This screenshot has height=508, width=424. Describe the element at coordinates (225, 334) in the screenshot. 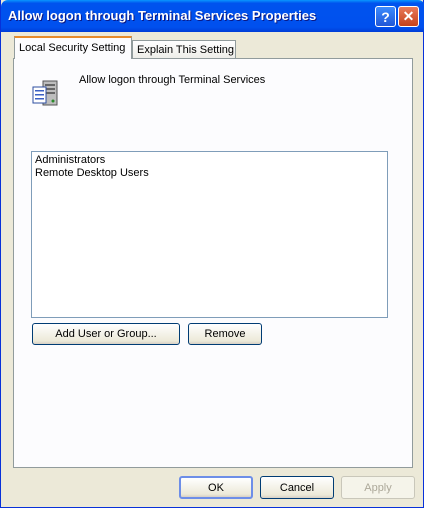

I see `remove-button: Remove` at that location.